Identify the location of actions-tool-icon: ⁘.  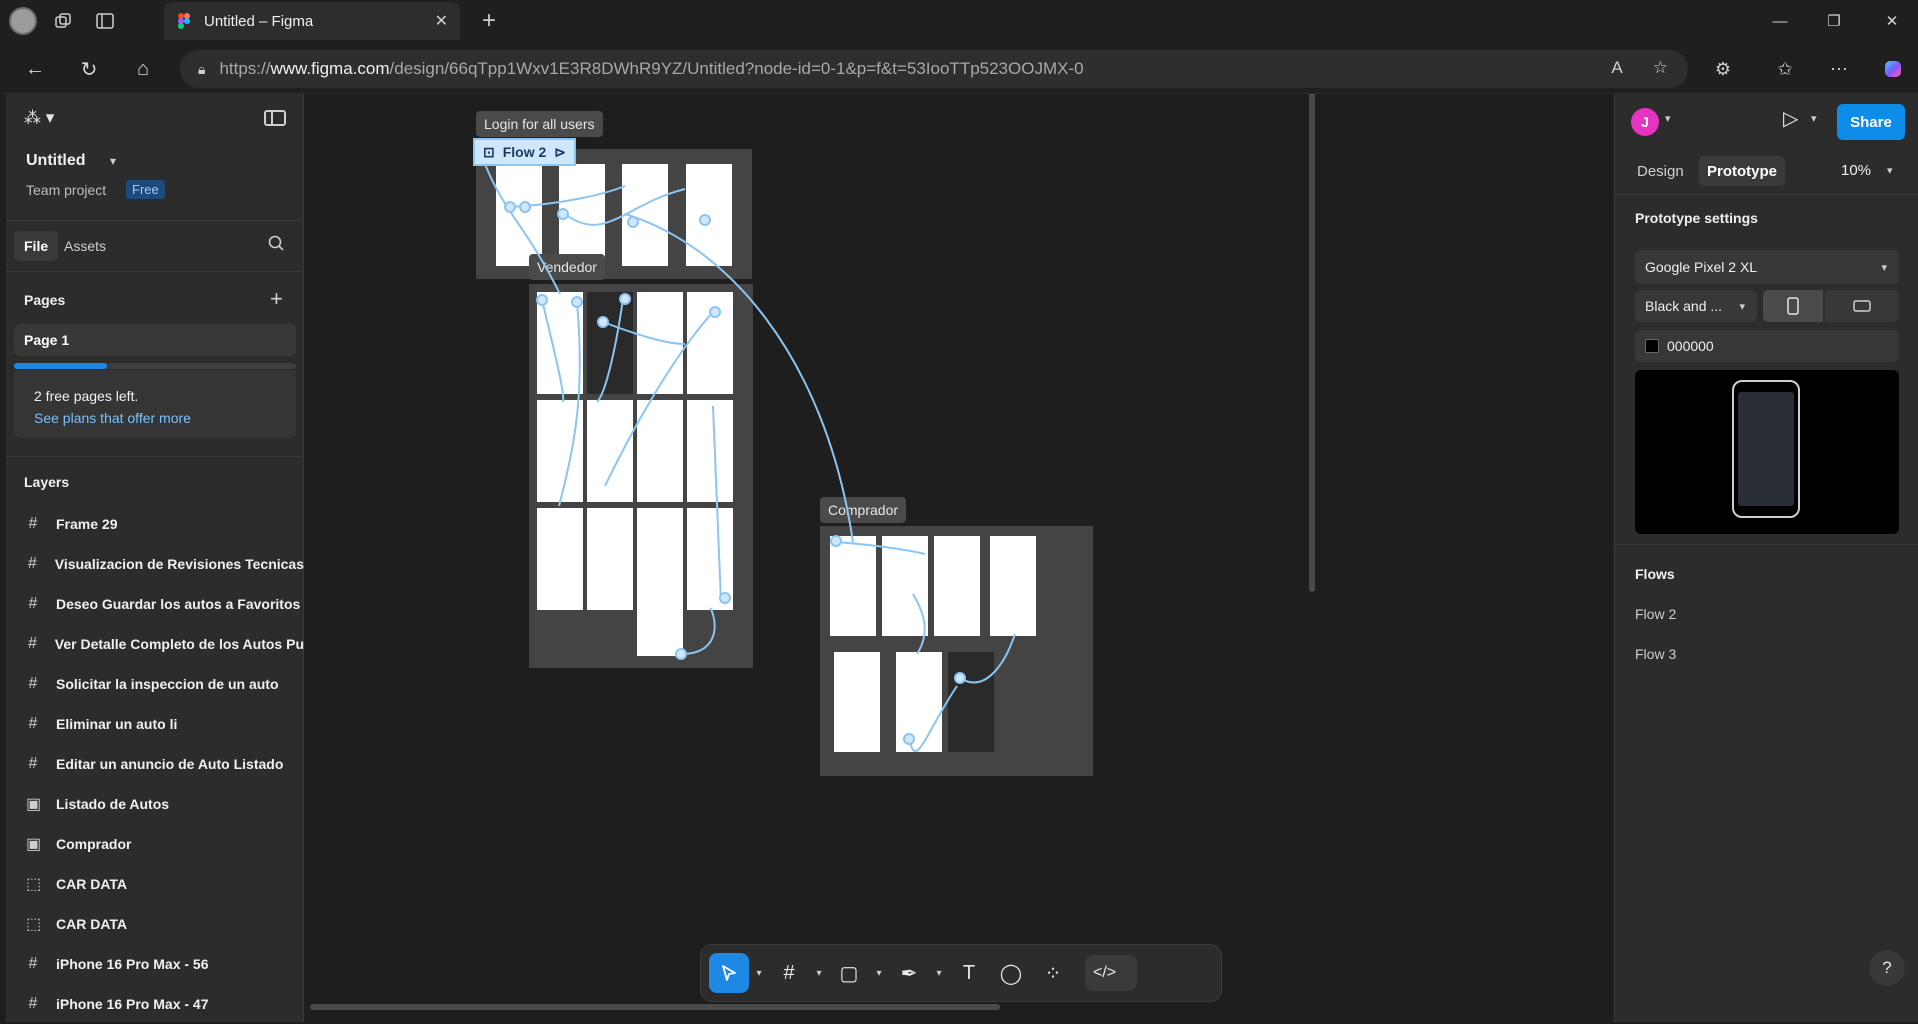
(1053, 973).